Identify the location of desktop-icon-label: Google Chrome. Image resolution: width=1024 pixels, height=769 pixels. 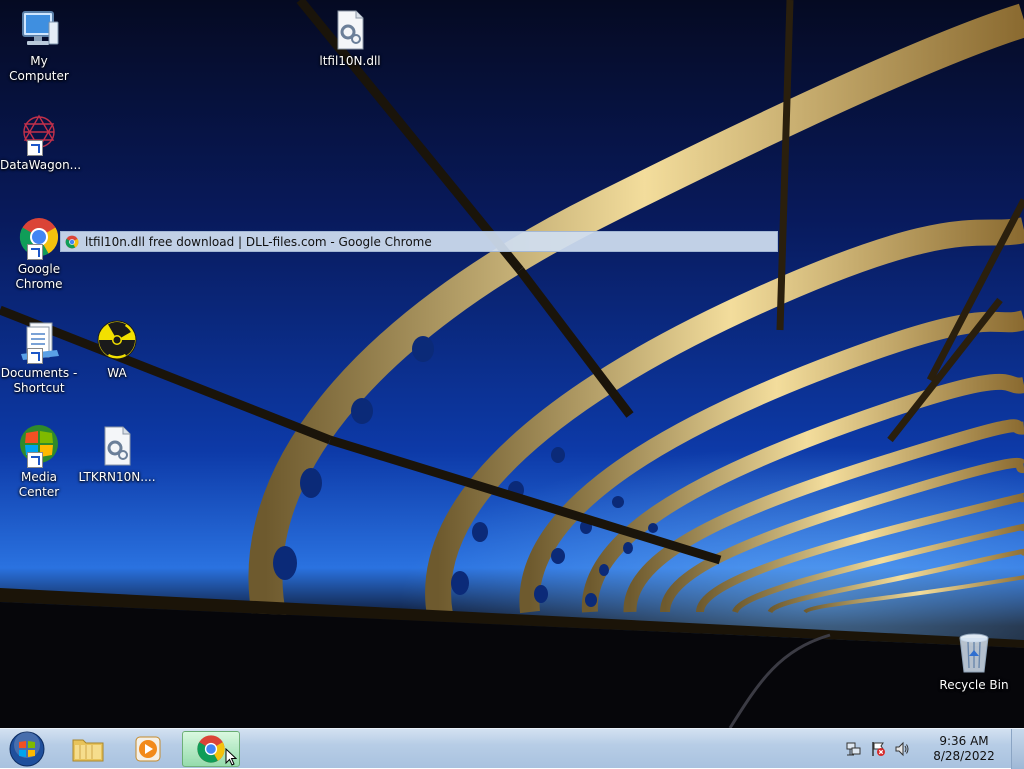
(39, 276).